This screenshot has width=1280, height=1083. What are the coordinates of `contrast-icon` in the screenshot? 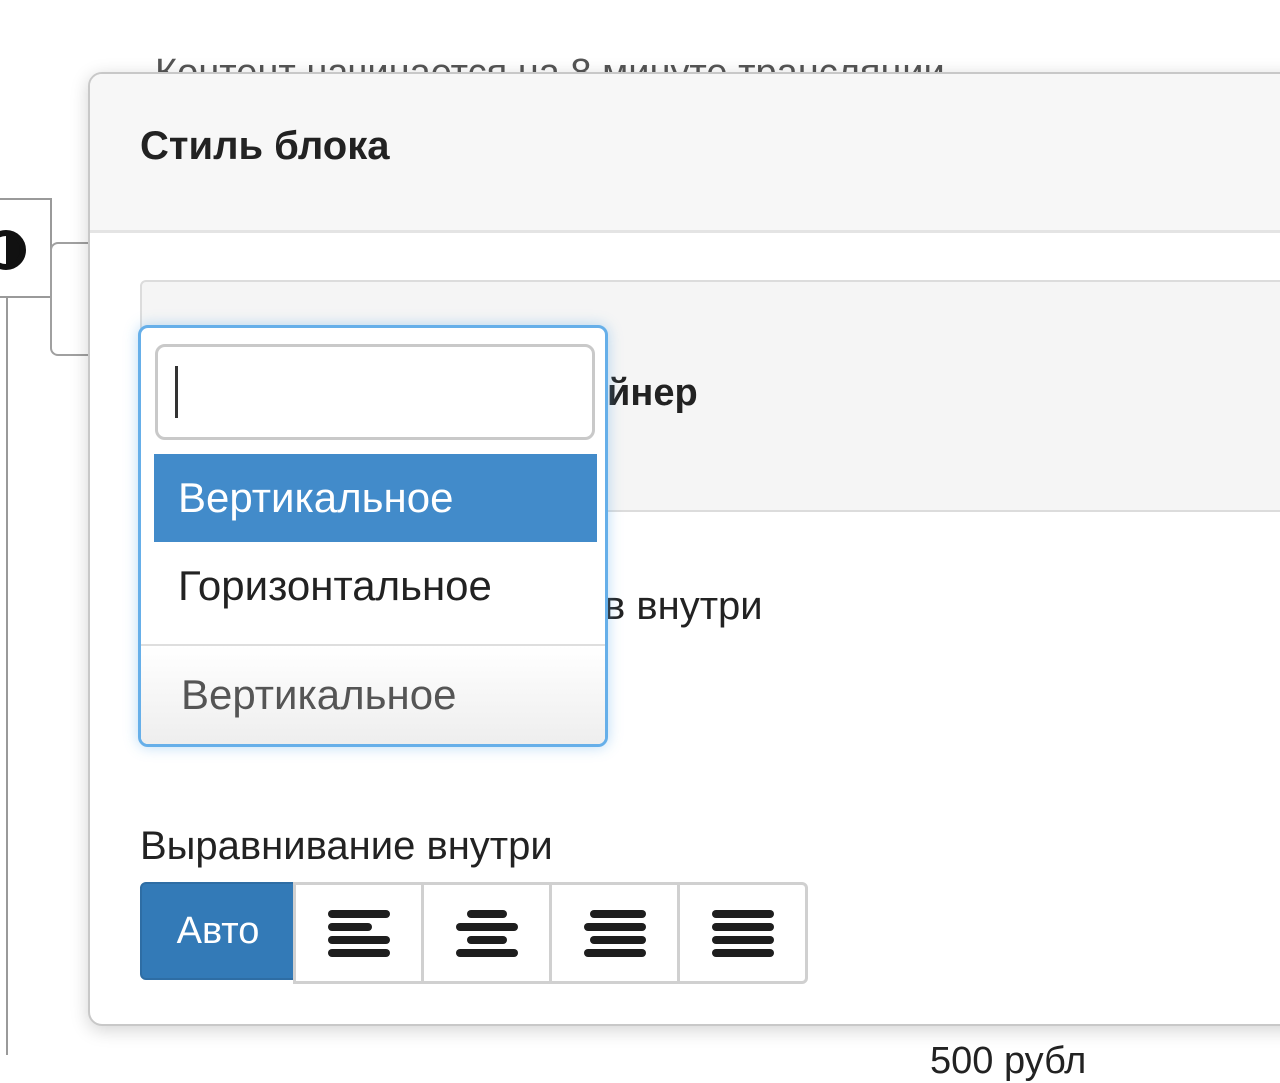 It's located at (13, 250).